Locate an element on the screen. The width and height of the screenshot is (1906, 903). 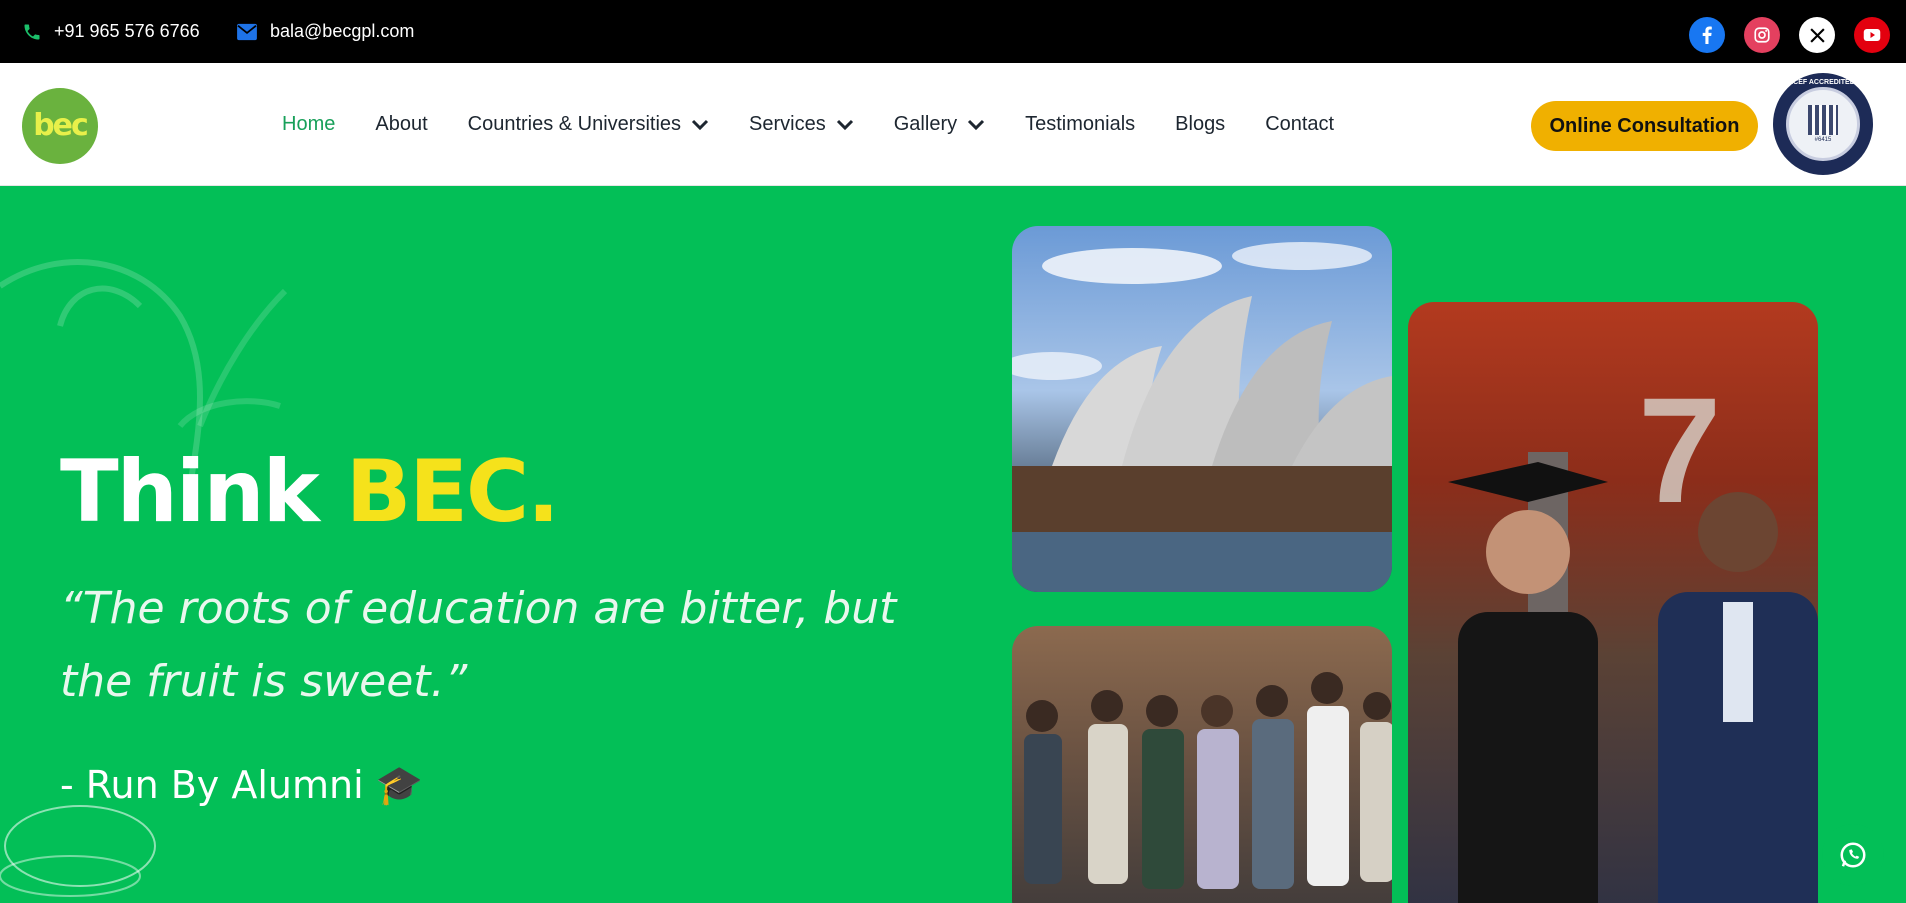
nav-contact-label: Contact is located at coordinates (1300, 124).